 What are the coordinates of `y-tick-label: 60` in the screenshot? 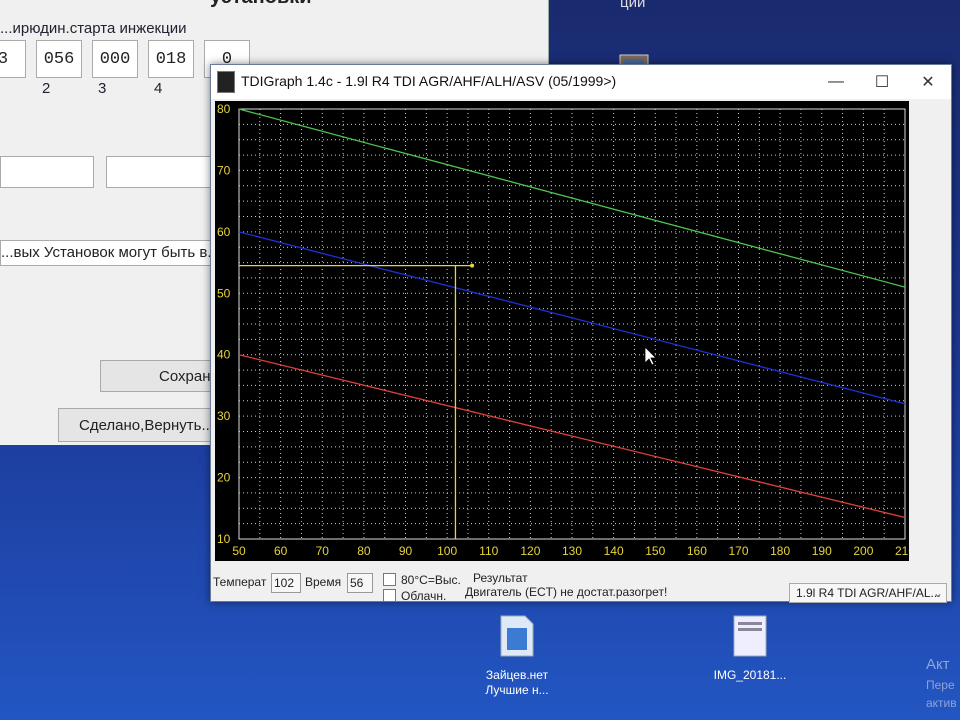 It's located at (224, 232).